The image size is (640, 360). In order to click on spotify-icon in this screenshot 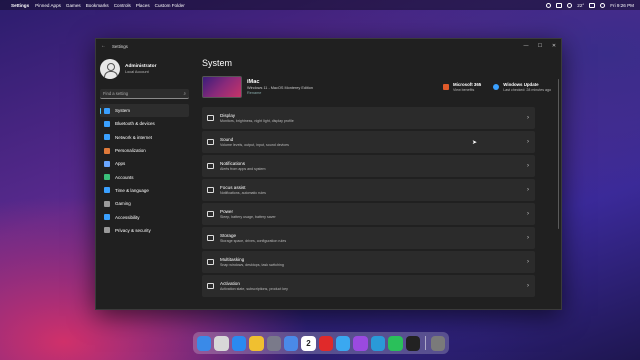, I will do `click(395, 343)`.